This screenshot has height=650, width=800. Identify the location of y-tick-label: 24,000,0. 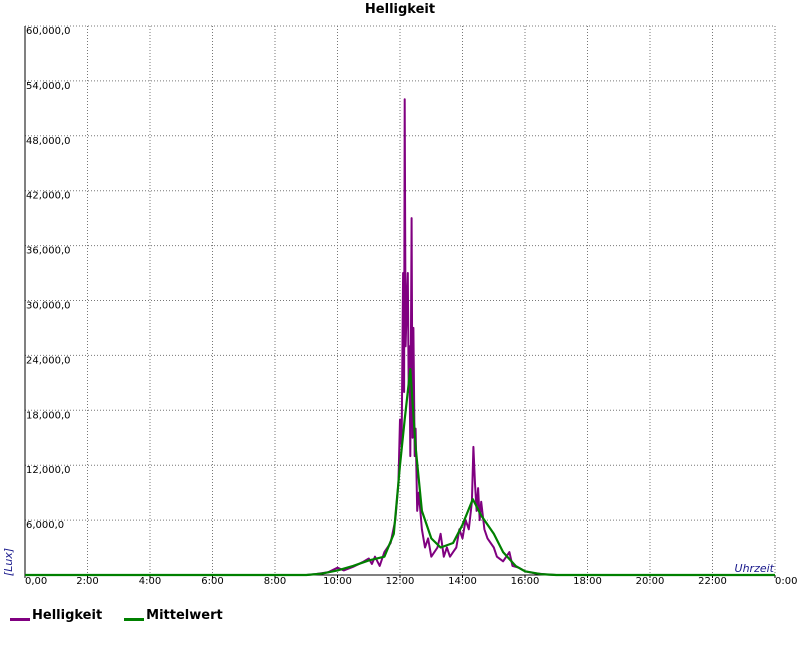
(48, 360).